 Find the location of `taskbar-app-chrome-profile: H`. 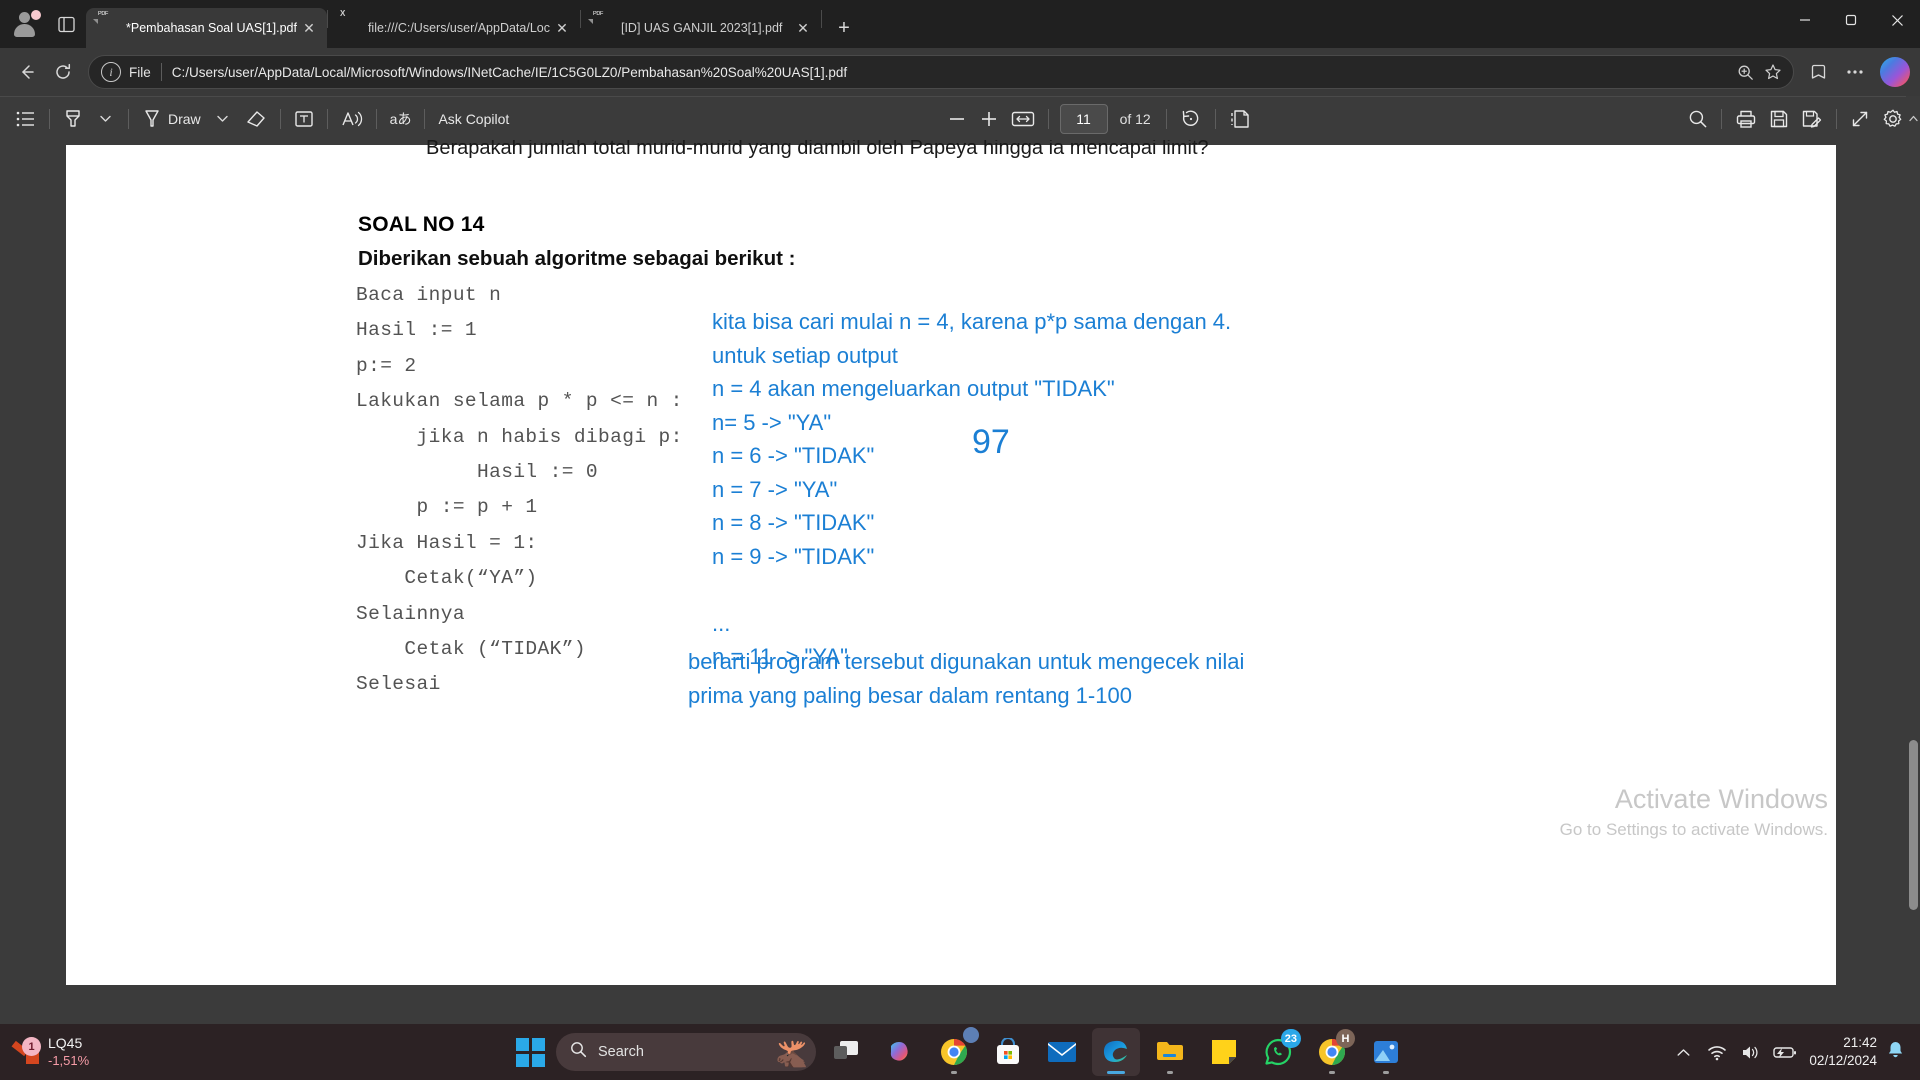

taskbar-app-chrome-profile: H is located at coordinates (1332, 1052).